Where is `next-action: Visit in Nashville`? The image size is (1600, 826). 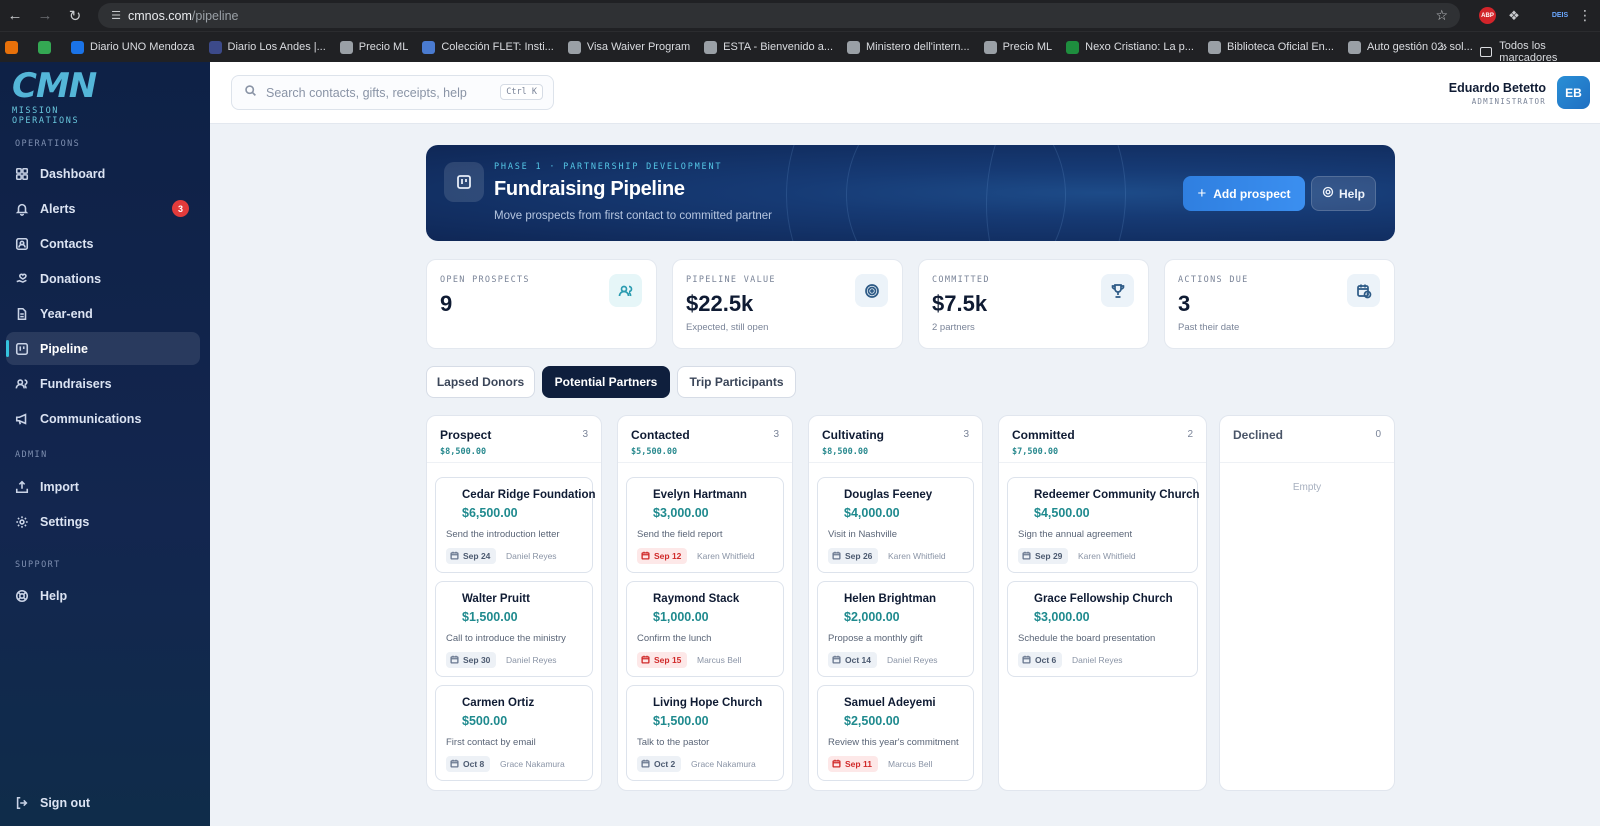
next-action: Visit in Nashville is located at coordinates (862, 534).